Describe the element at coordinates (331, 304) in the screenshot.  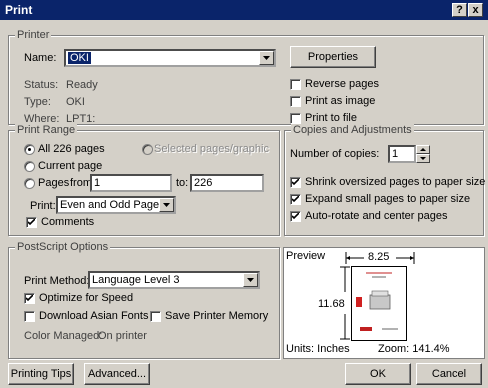
I see `height-dimension-label: 11.68` at that location.